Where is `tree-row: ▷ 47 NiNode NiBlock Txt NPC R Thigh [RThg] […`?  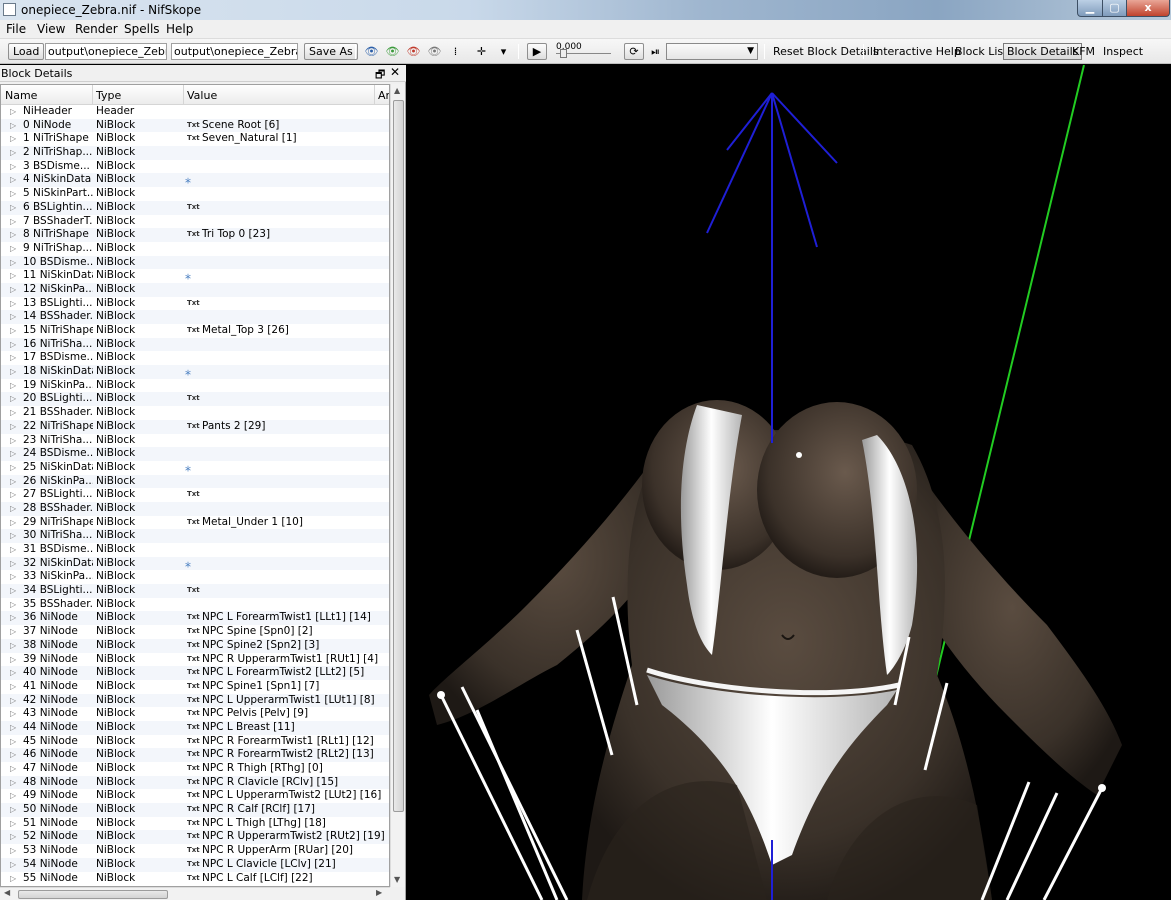 tree-row: ▷ 47 NiNode NiBlock Txt NPC R Thigh [RThg] [… is located at coordinates (195, 769).